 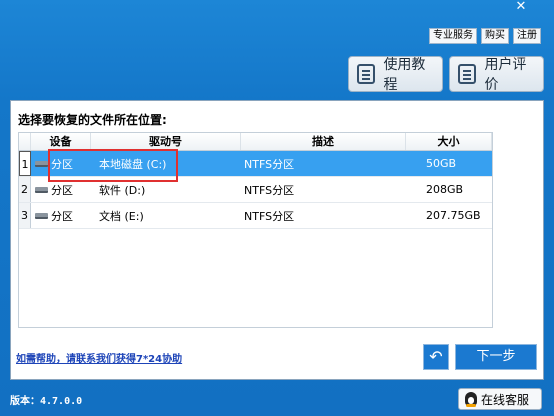 What do you see at coordinates (496, 357) in the screenshot?
I see `next-button: 下一步` at bounding box center [496, 357].